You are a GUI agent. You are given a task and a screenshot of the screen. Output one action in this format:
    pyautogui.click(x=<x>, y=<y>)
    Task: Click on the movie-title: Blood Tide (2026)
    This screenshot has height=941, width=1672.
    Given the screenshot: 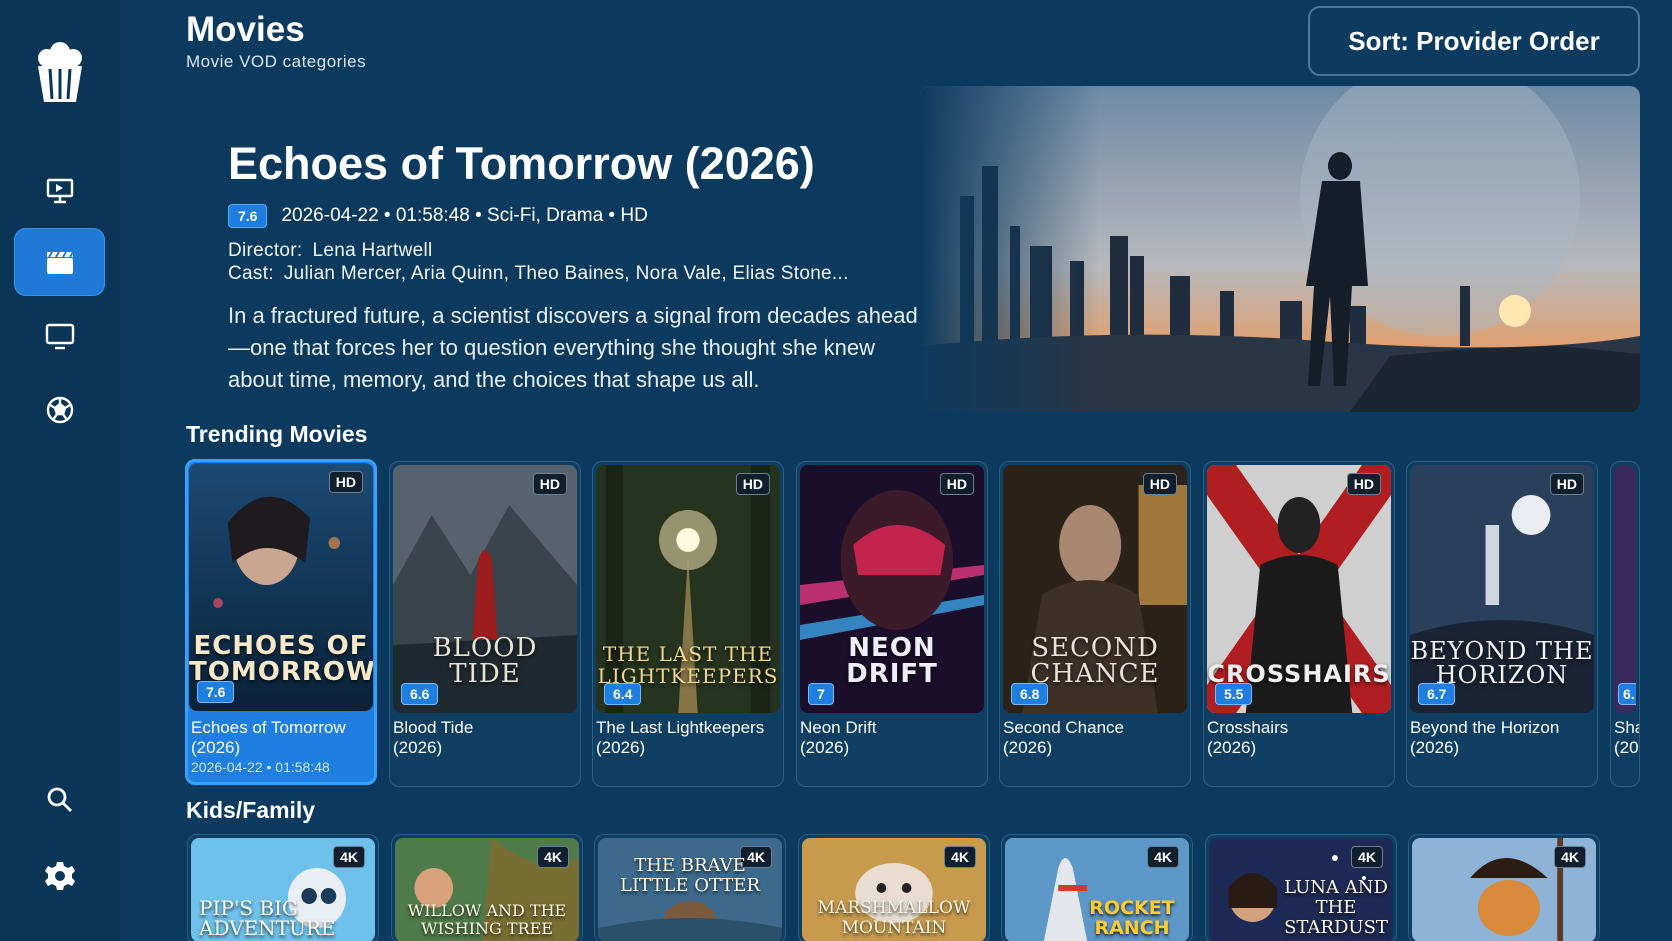 What is the action you would take?
    pyautogui.click(x=433, y=737)
    